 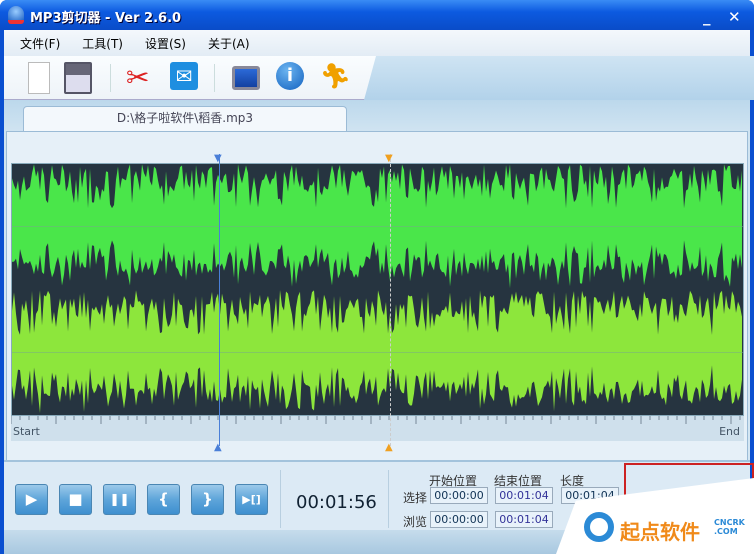 What do you see at coordinates (78, 78) in the screenshot?
I see `save-icon` at bounding box center [78, 78].